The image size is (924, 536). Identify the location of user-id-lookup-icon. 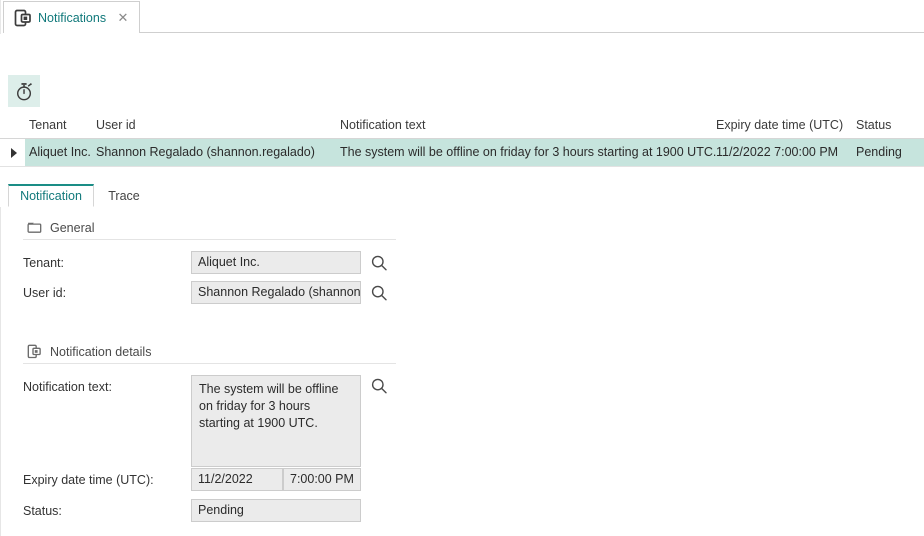
(379, 293).